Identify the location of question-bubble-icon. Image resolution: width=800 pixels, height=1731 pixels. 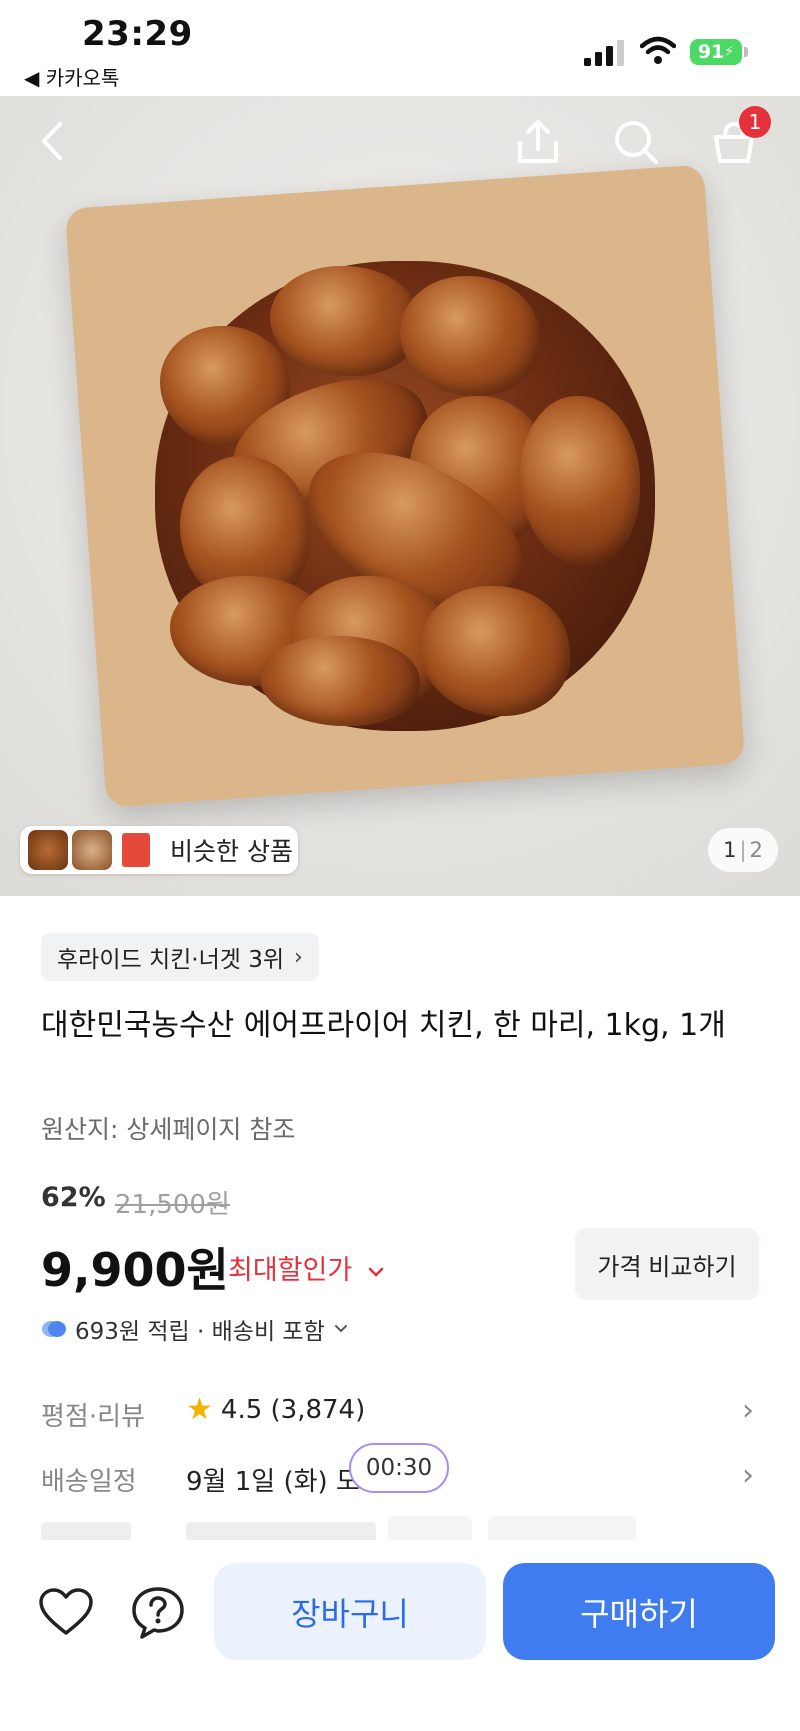
(158, 1613).